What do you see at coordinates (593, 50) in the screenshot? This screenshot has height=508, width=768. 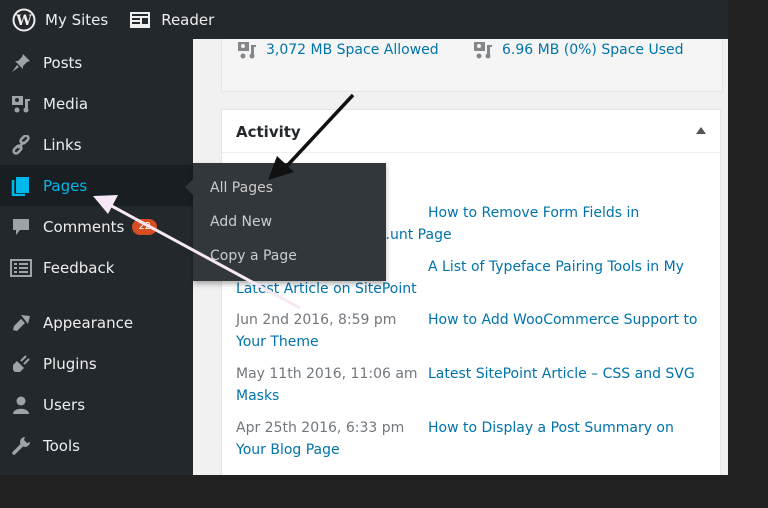 I see `space-used-label: 6.96 MB (0%) Space Used` at bounding box center [593, 50].